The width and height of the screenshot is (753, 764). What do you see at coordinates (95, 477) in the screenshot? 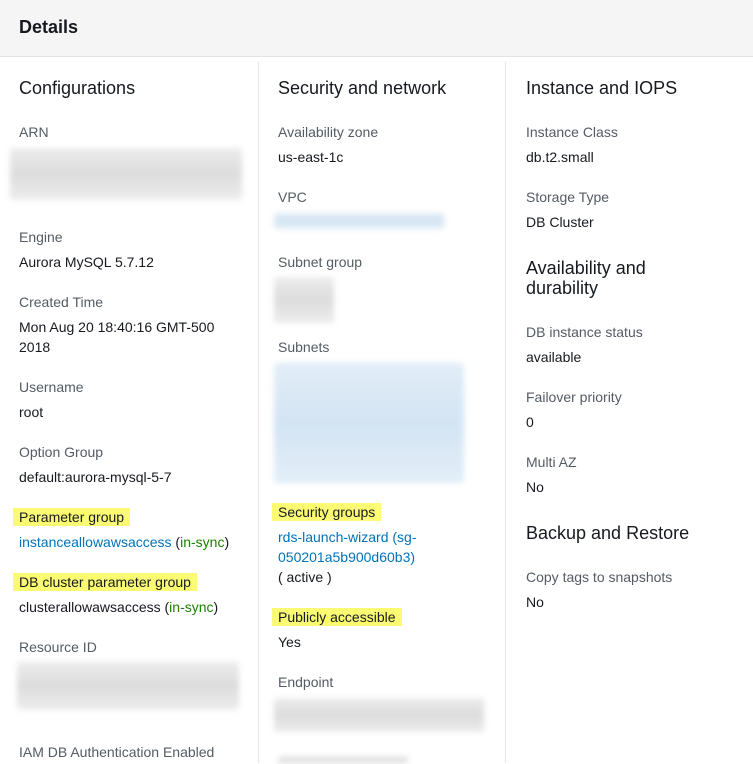
I see `option-group-value: default:aurora-mysql-5-7` at bounding box center [95, 477].